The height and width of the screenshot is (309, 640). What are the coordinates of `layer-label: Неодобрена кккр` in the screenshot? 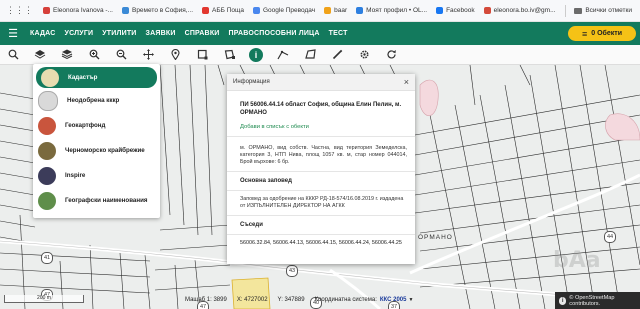 It's located at (93, 100).